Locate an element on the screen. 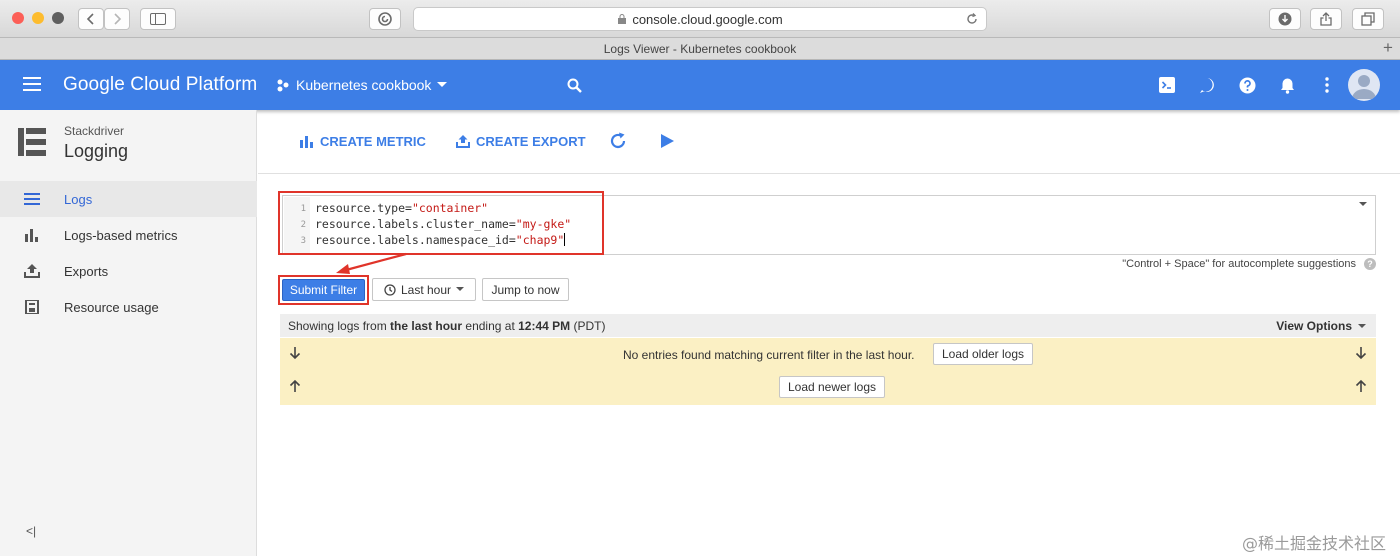 The height and width of the screenshot is (556, 1400). avatar is located at coordinates (1364, 85).